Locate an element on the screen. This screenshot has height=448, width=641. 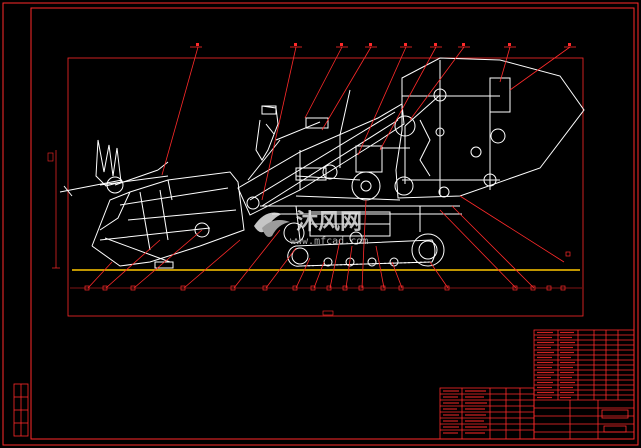
dim-tick-bottom is located at coordinates (328, 313).